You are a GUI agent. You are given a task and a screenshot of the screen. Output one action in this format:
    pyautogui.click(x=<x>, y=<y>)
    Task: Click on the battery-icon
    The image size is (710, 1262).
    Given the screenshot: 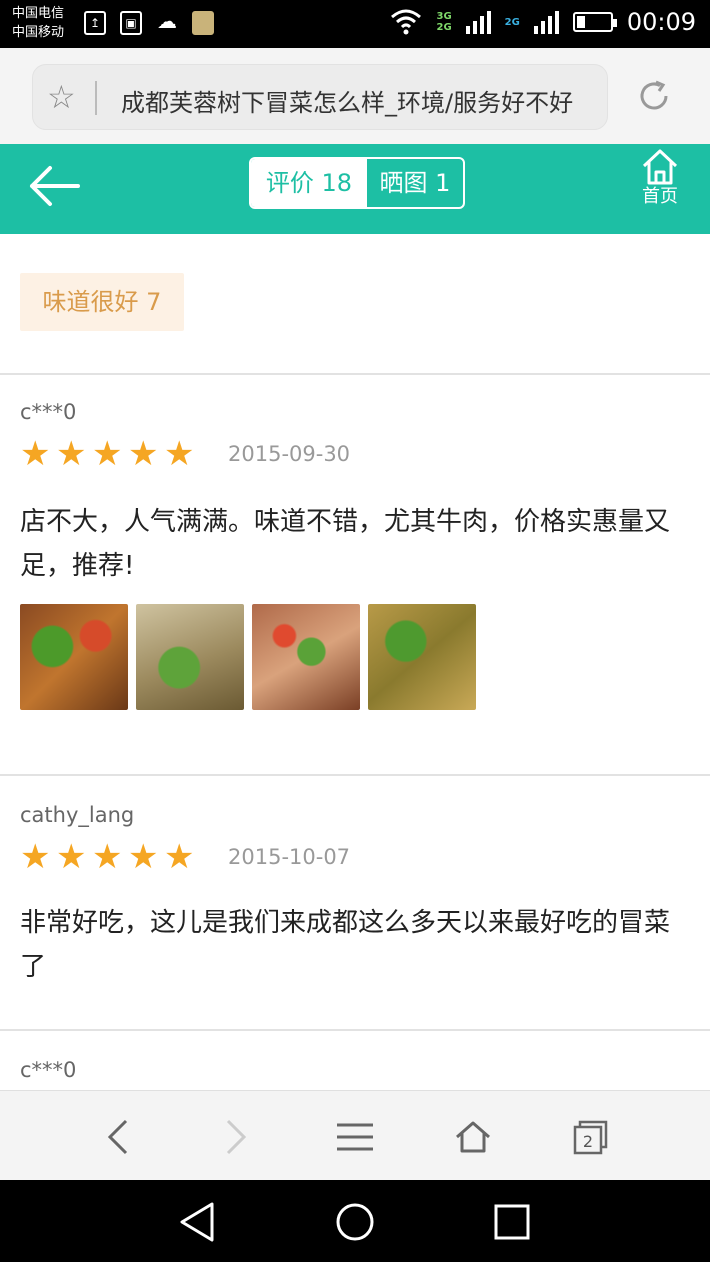 What is the action you would take?
    pyautogui.click(x=594, y=22)
    